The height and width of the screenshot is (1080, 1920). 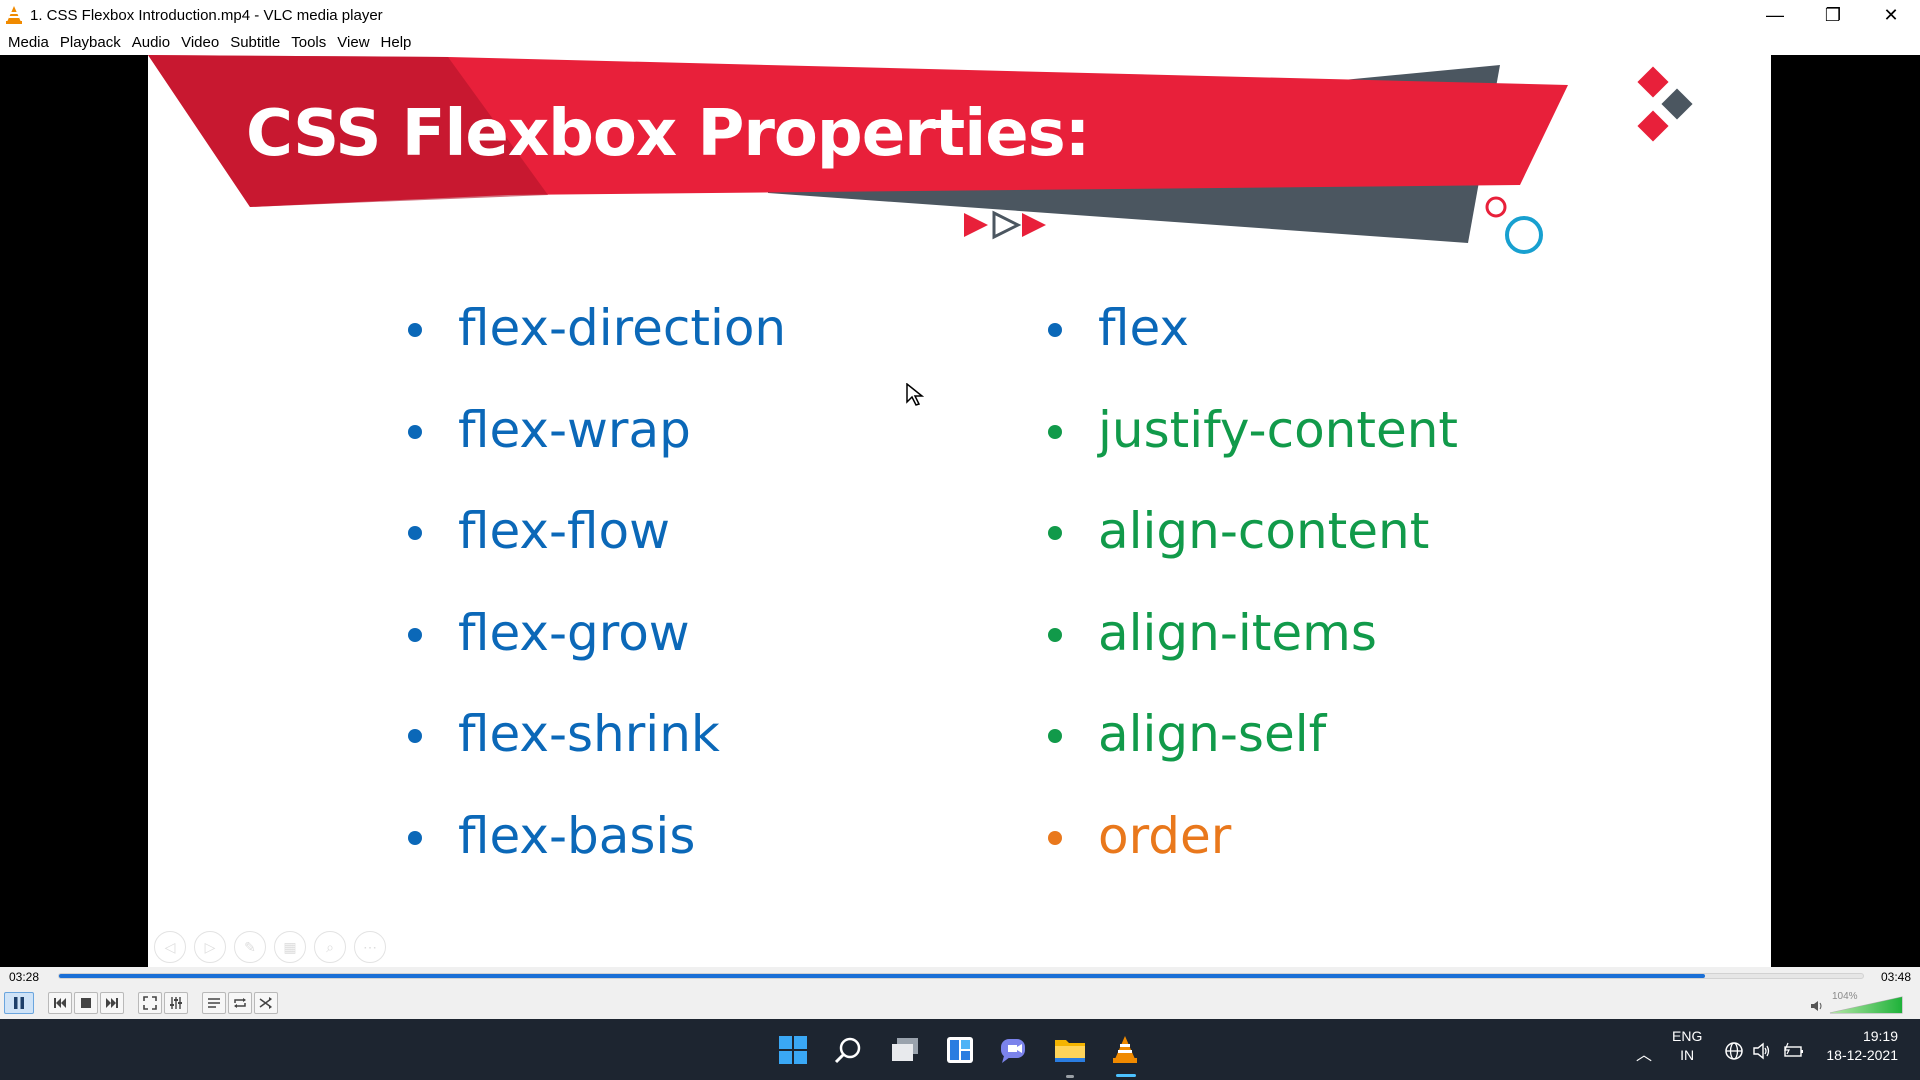 I want to click on equalizer-icon, so click(x=176, y=1003).